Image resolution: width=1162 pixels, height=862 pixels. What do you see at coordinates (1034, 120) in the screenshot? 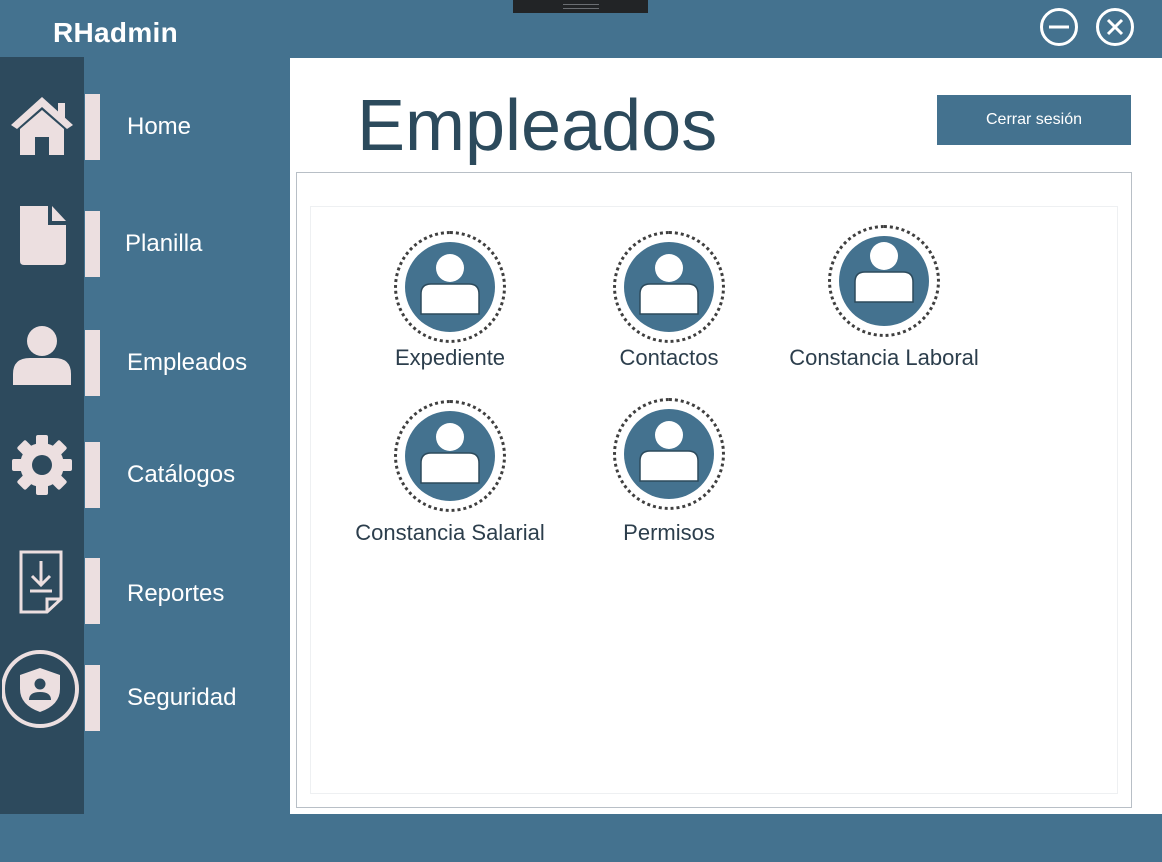
I see `logout-button: Cerrar sesión` at bounding box center [1034, 120].